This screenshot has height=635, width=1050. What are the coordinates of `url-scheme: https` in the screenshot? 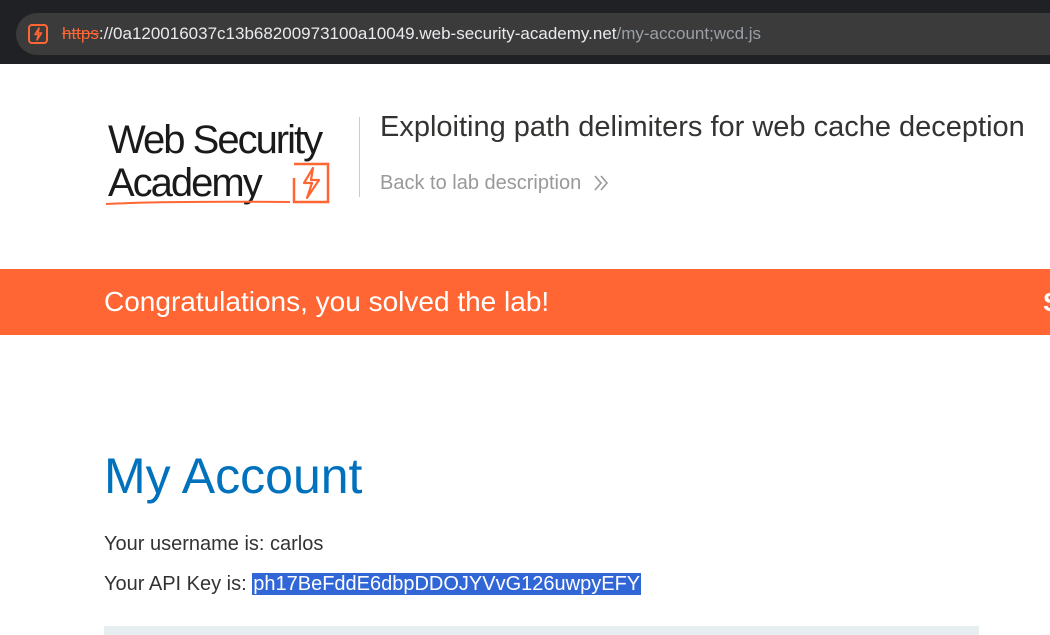 It's located at (80, 33).